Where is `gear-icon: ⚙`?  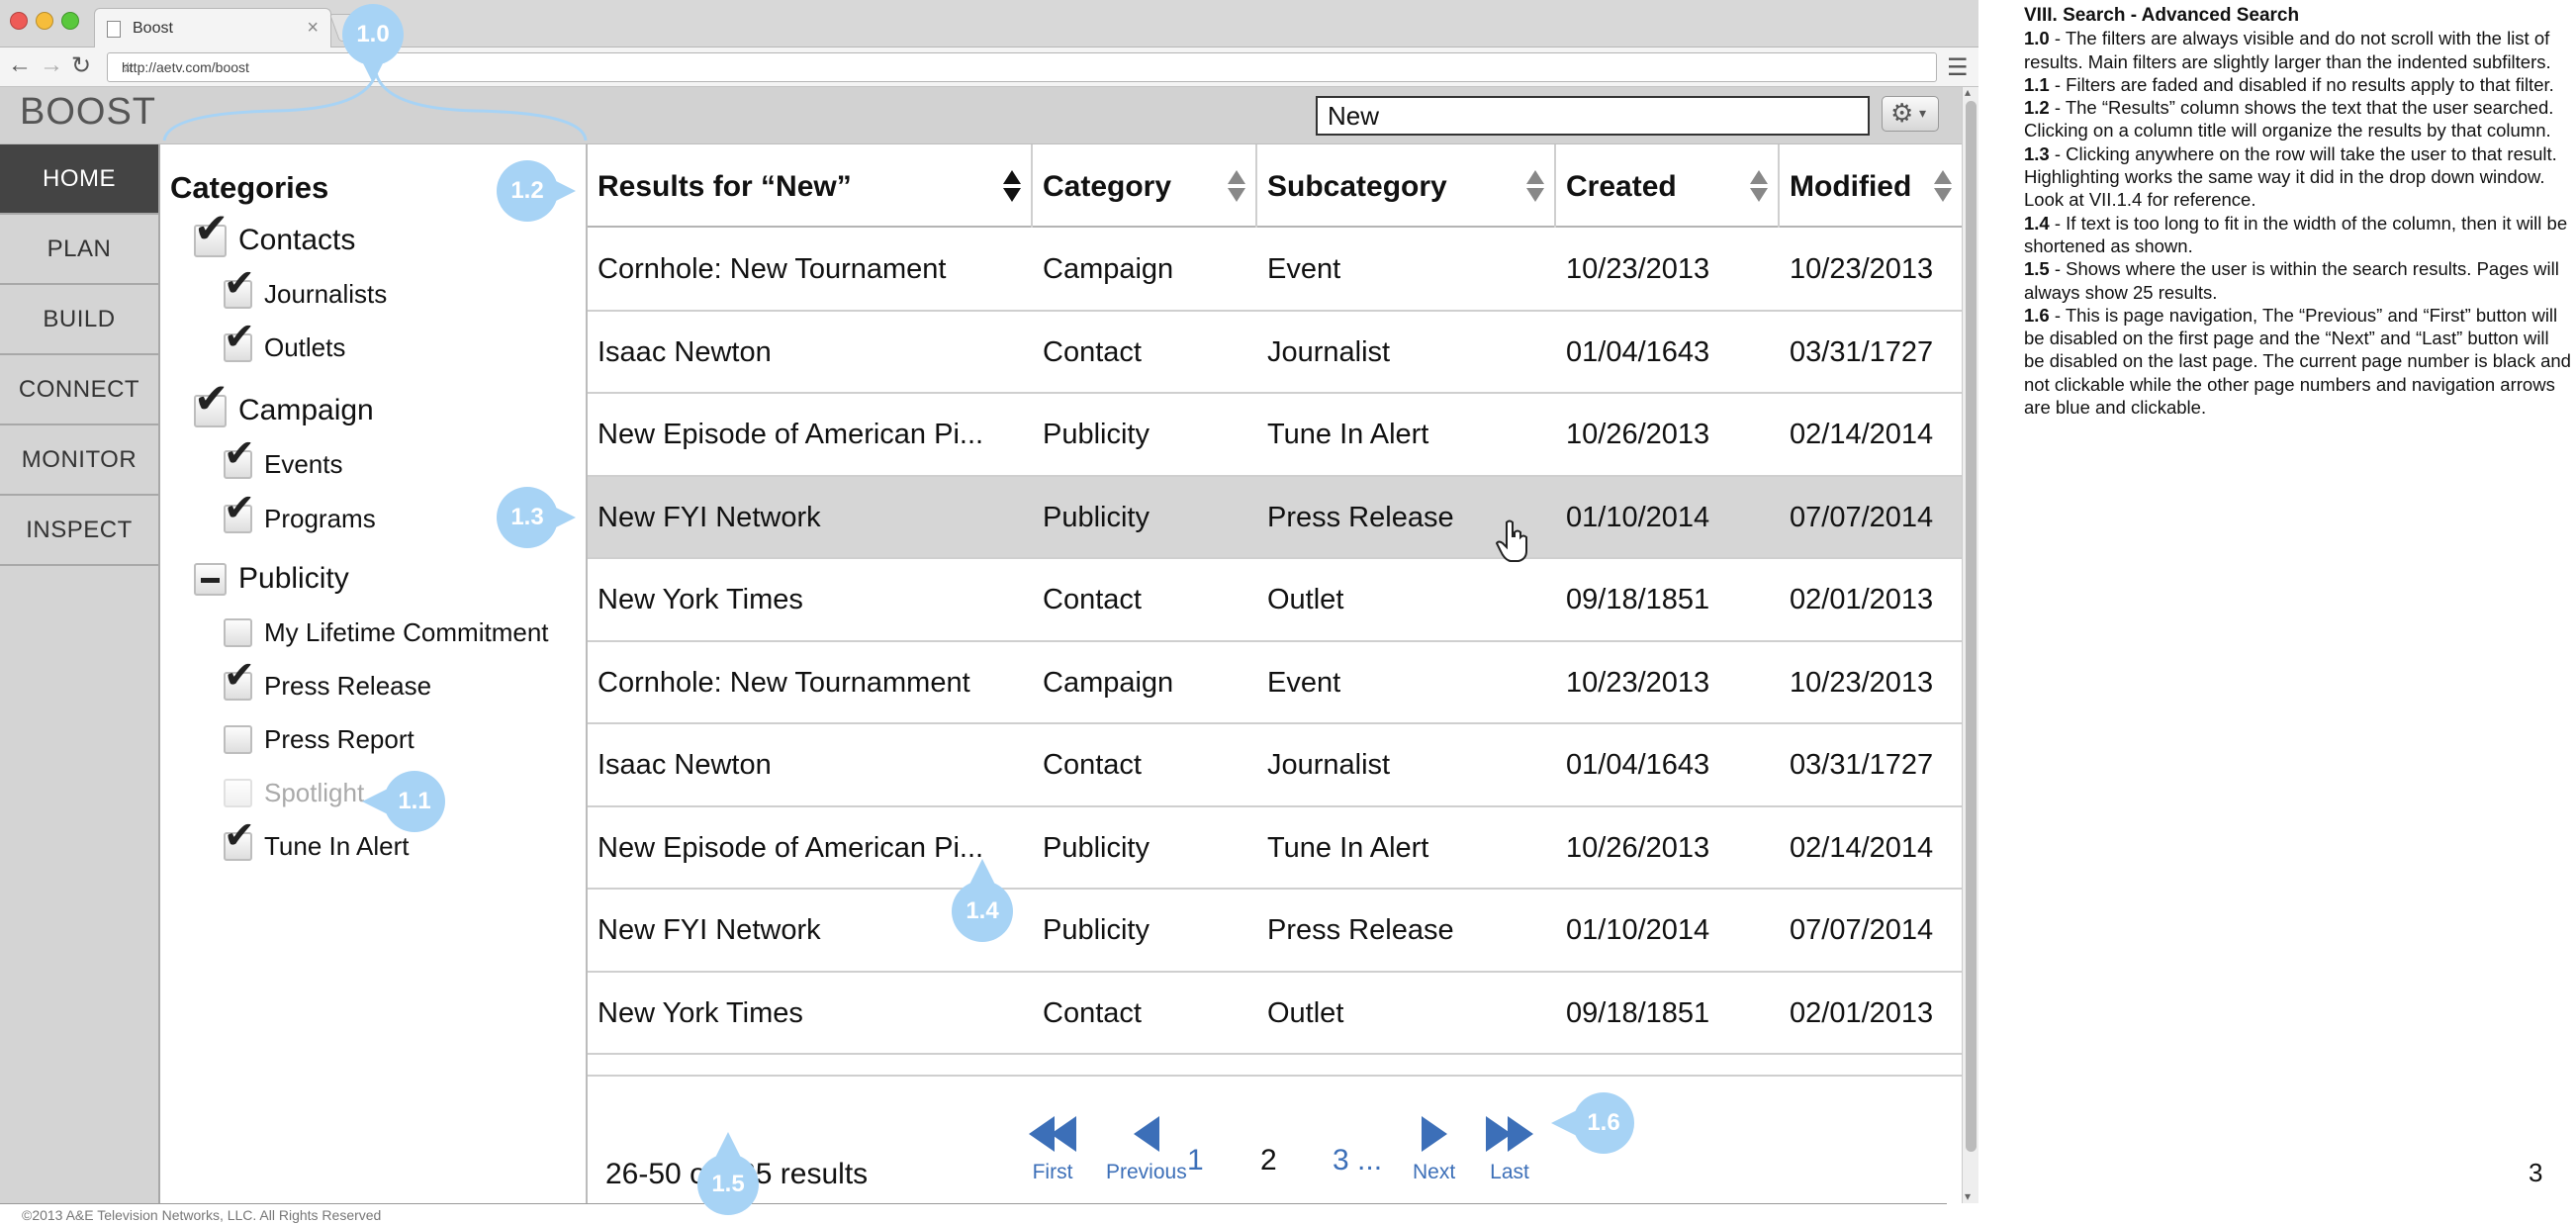 gear-icon: ⚙ is located at coordinates (1902, 113).